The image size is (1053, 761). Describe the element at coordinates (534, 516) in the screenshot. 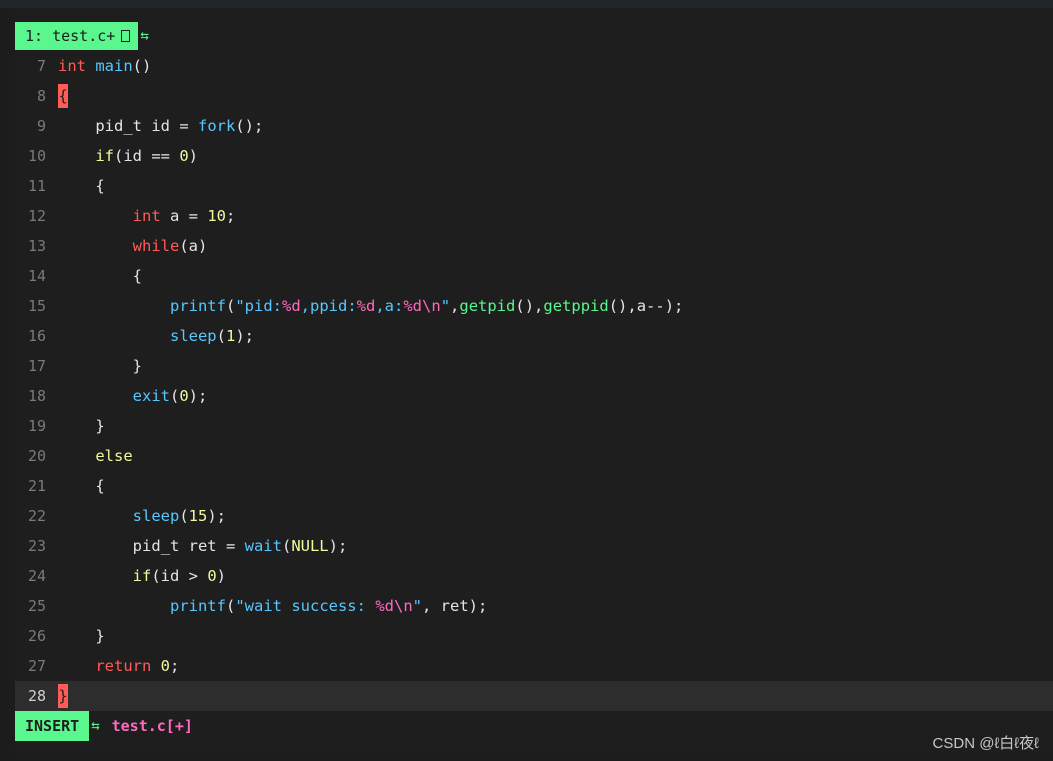

I see `code-line-22: 22 sleep(15);` at that location.